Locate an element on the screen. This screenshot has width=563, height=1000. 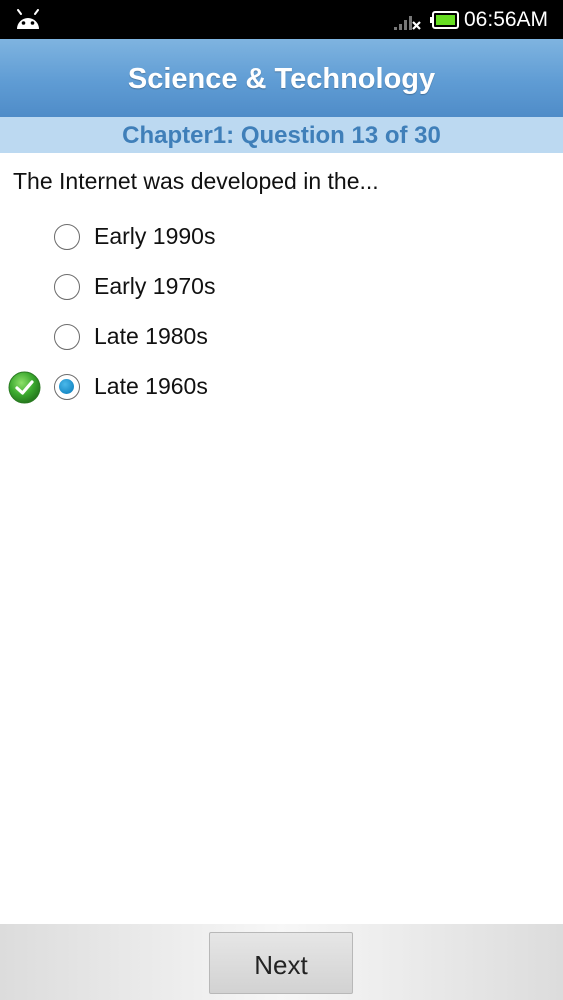
page-title: Science & Technology is located at coordinates (281, 79).